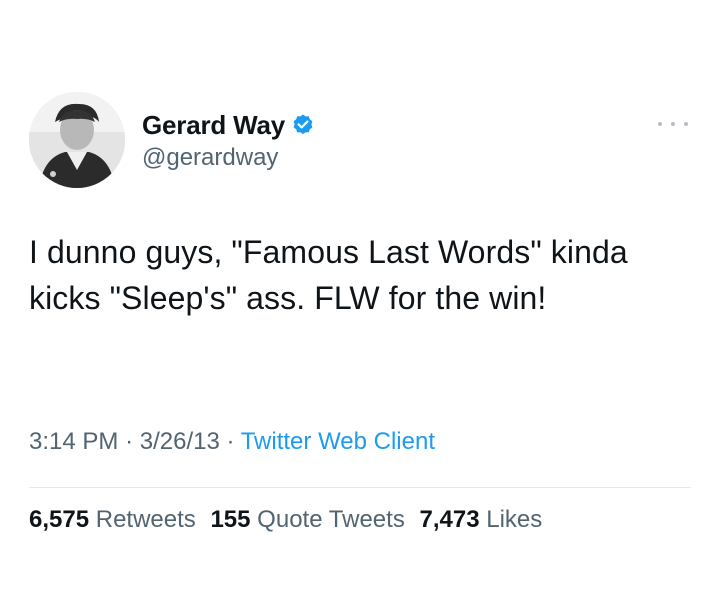 Image resolution: width=720 pixels, height=607 pixels. I want to click on tweet-date: 3/26/13, so click(180, 441).